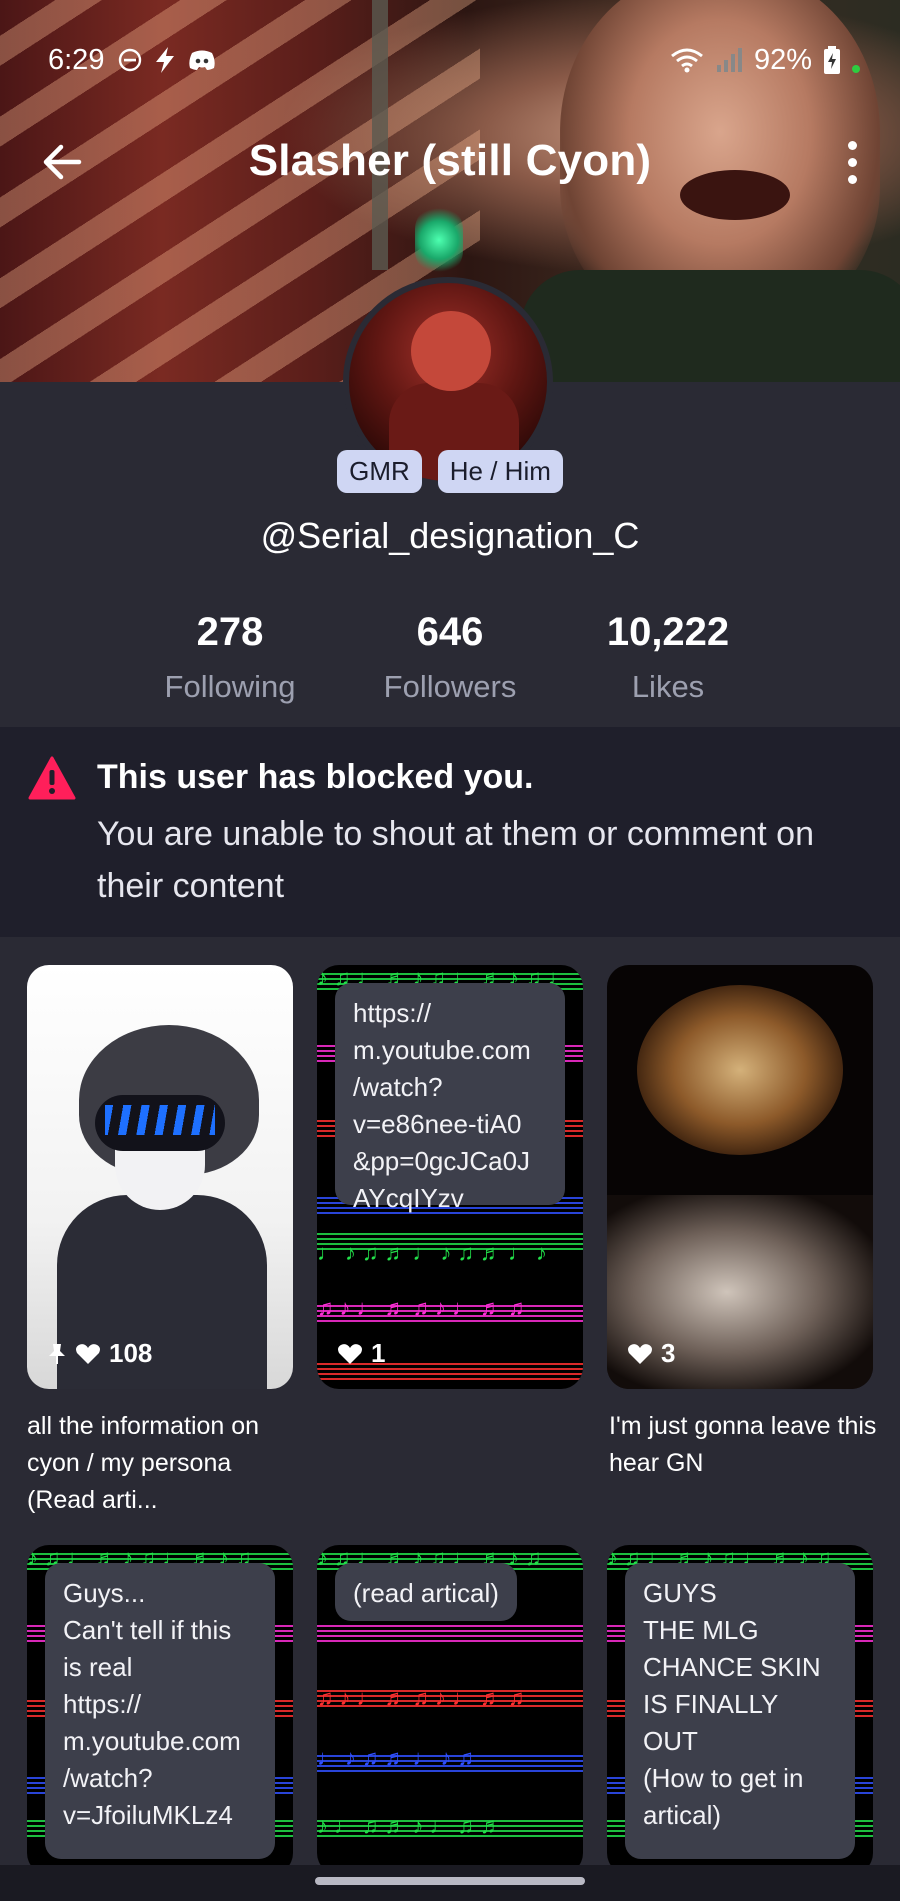 This screenshot has height=1901, width=900. I want to click on signal-icon, so click(729, 60).